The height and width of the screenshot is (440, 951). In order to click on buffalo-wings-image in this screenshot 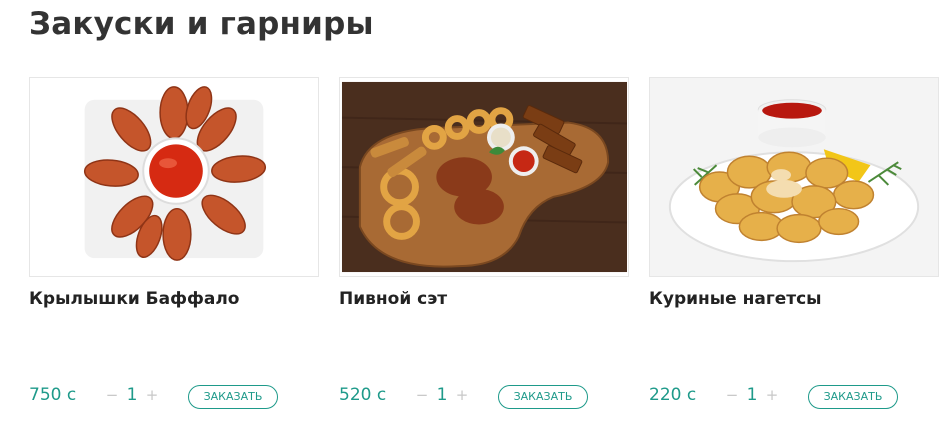, I will do `click(174, 177)`.